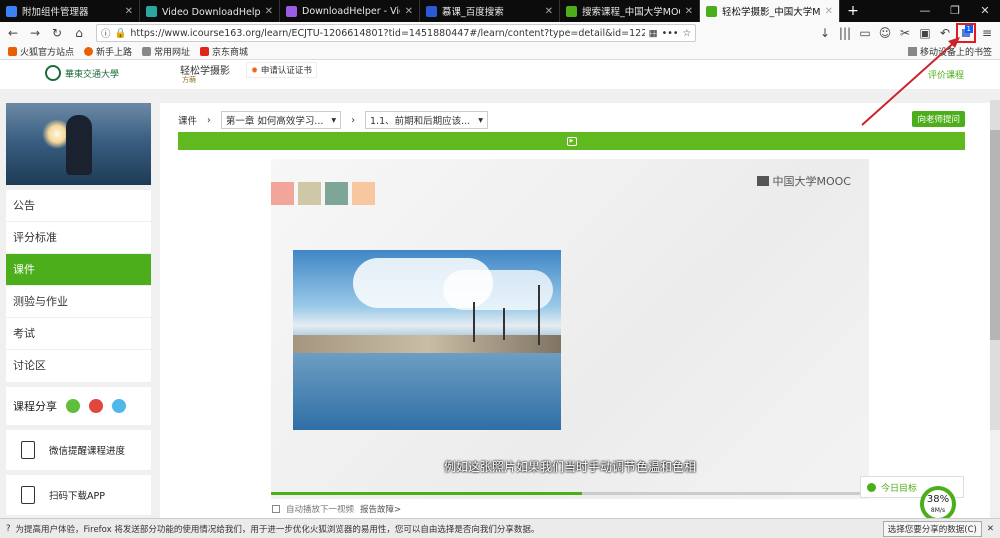 The width and height of the screenshot is (1000, 538). I want to click on qq-icon, so click(119, 406).